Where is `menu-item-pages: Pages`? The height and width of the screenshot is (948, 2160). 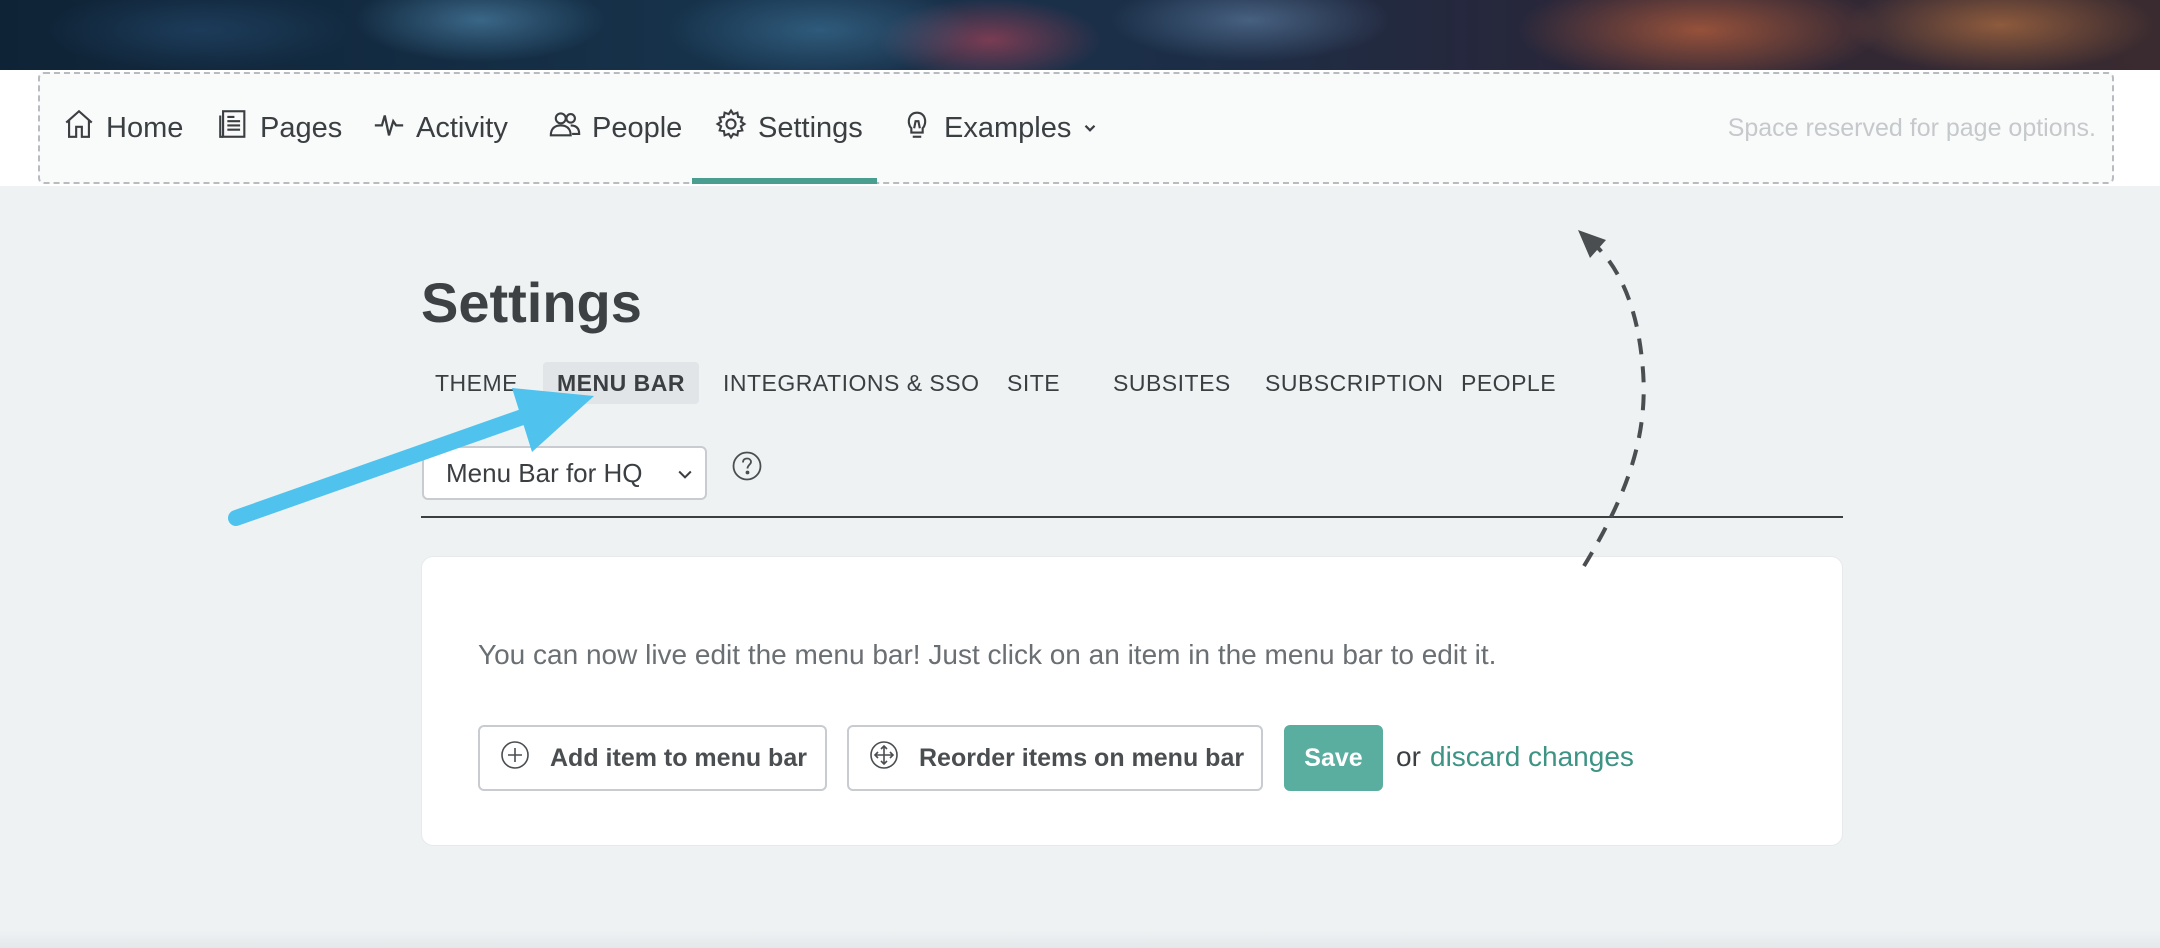
menu-item-pages: Pages is located at coordinates (279, 128).